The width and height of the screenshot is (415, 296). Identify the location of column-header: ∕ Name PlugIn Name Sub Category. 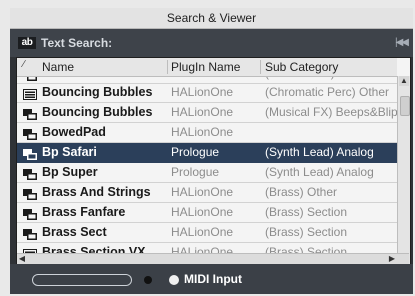
(207, 67).